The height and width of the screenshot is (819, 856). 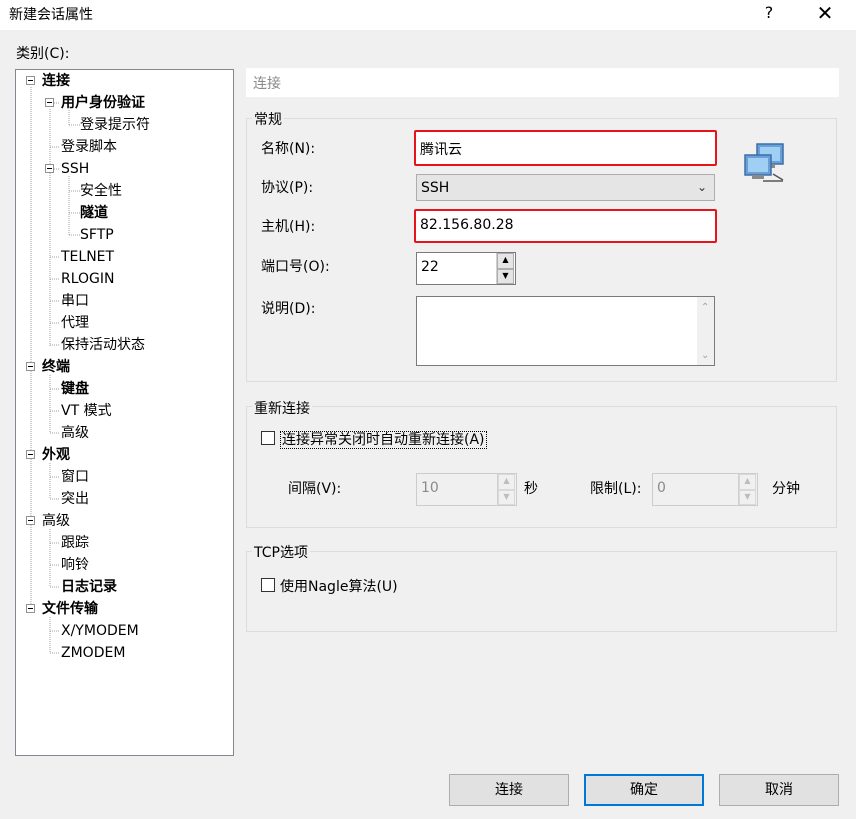 I want to click on tree-item-zmodem: ZMODEM, so click(x=93, y=653).